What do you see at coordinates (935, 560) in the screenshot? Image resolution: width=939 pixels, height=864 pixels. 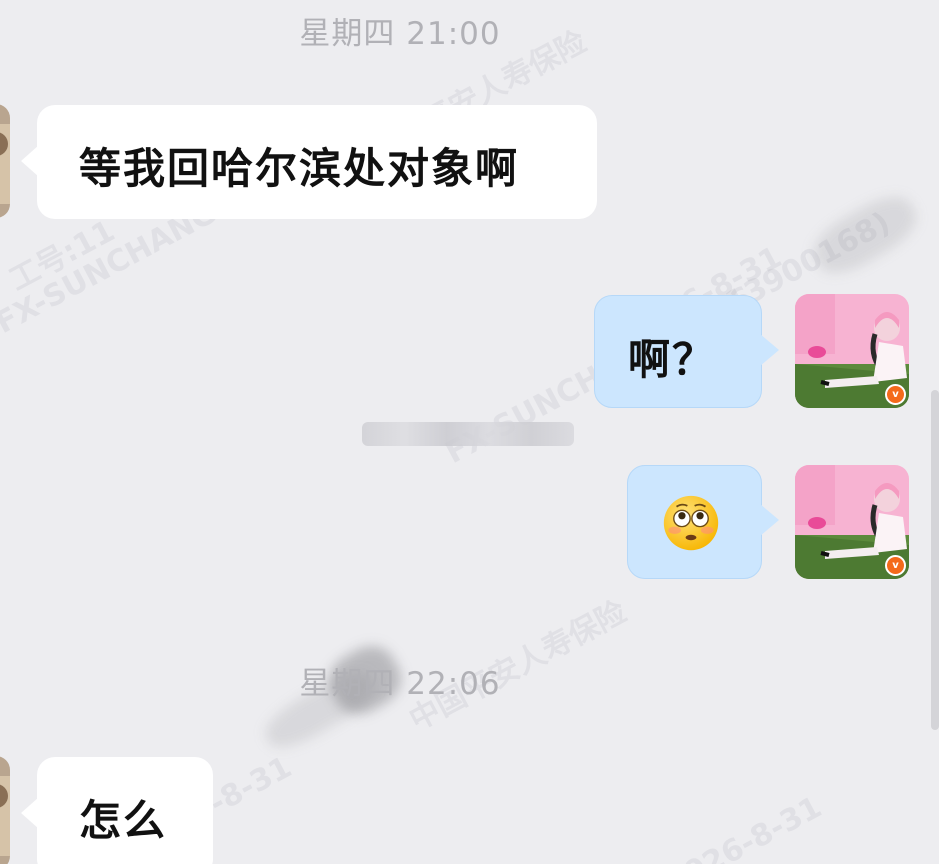 I see `scrollbar` at bounding box center [935, 560].